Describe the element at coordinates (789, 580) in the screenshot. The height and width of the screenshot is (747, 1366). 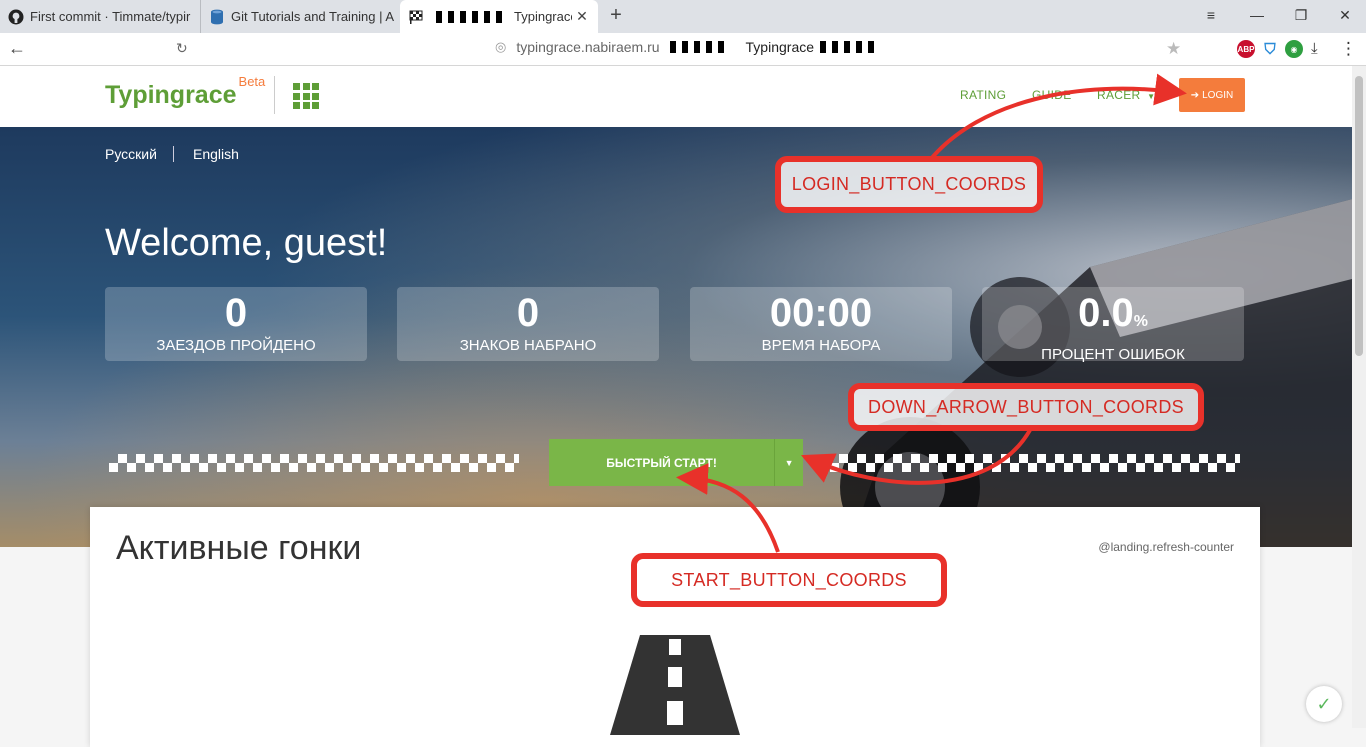
I see `start-coords-annotation: START_BUTTON_COORDS` at that location.